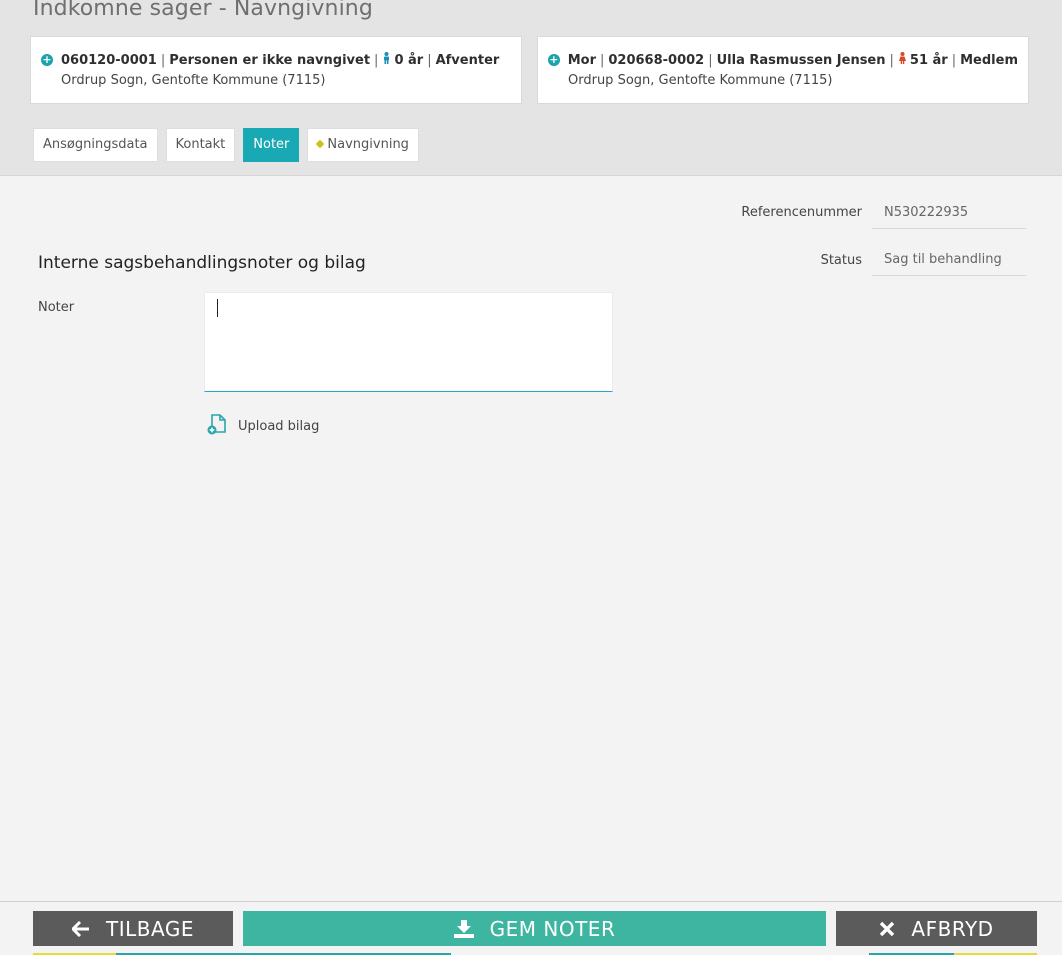 Image resolution: width=1062 pixels, height=955 pixels. I want to click on child-status: Afventer, so click(467, 60).